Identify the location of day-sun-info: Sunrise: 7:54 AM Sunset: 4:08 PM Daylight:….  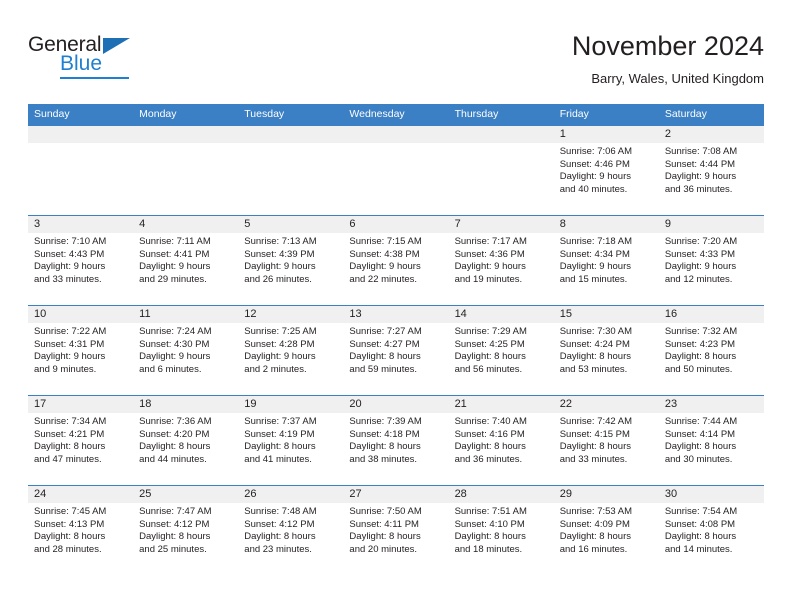
(711, 529).